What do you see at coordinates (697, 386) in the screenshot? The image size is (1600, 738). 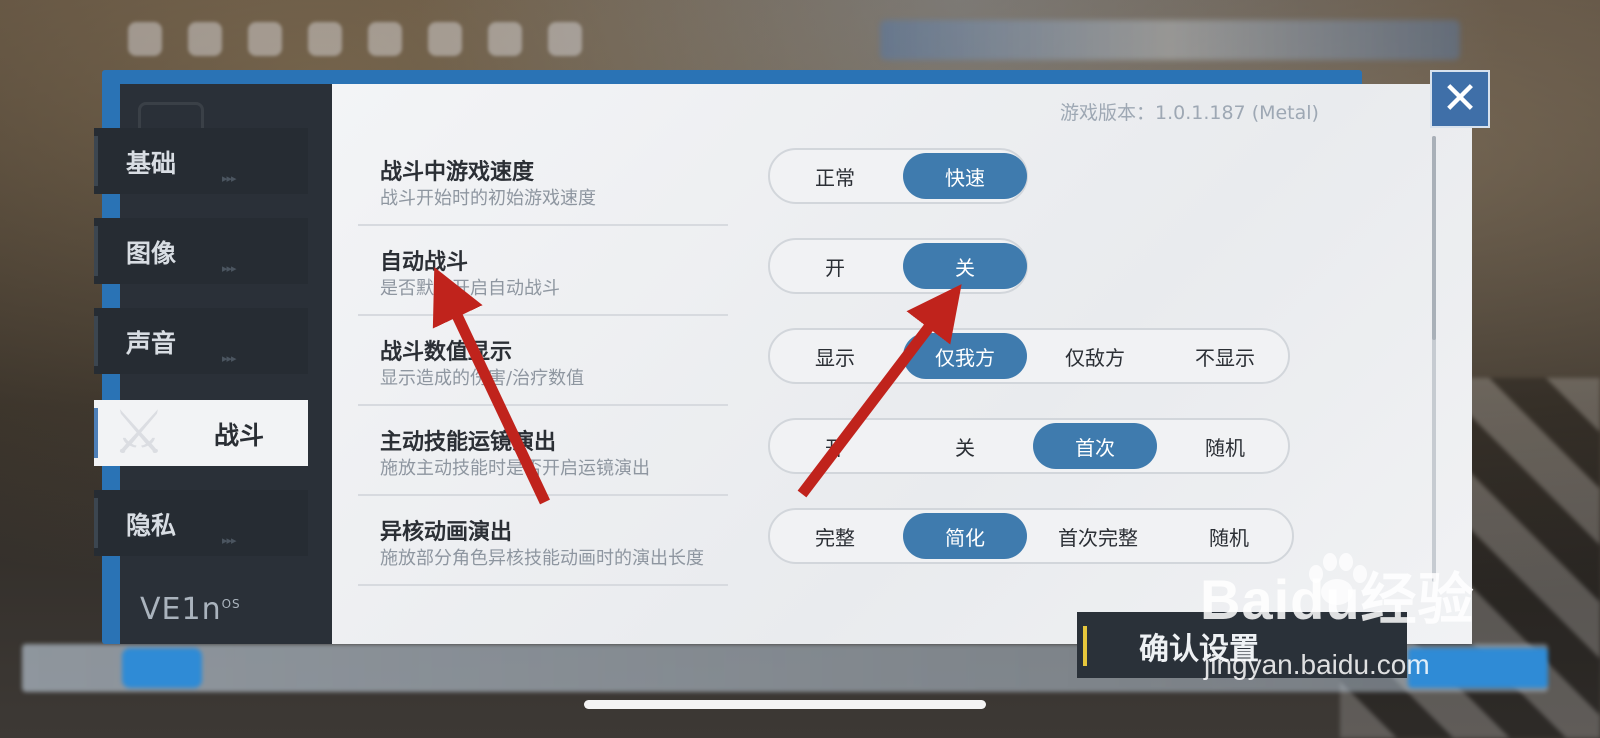 I see `annotation-arrows` at bounding box center [697, 386].